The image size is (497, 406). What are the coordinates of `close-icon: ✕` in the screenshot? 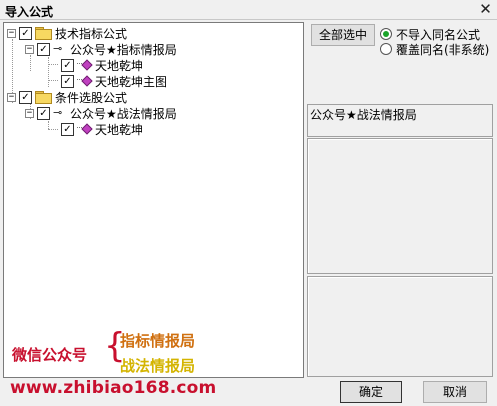 It's located at (485, 9).